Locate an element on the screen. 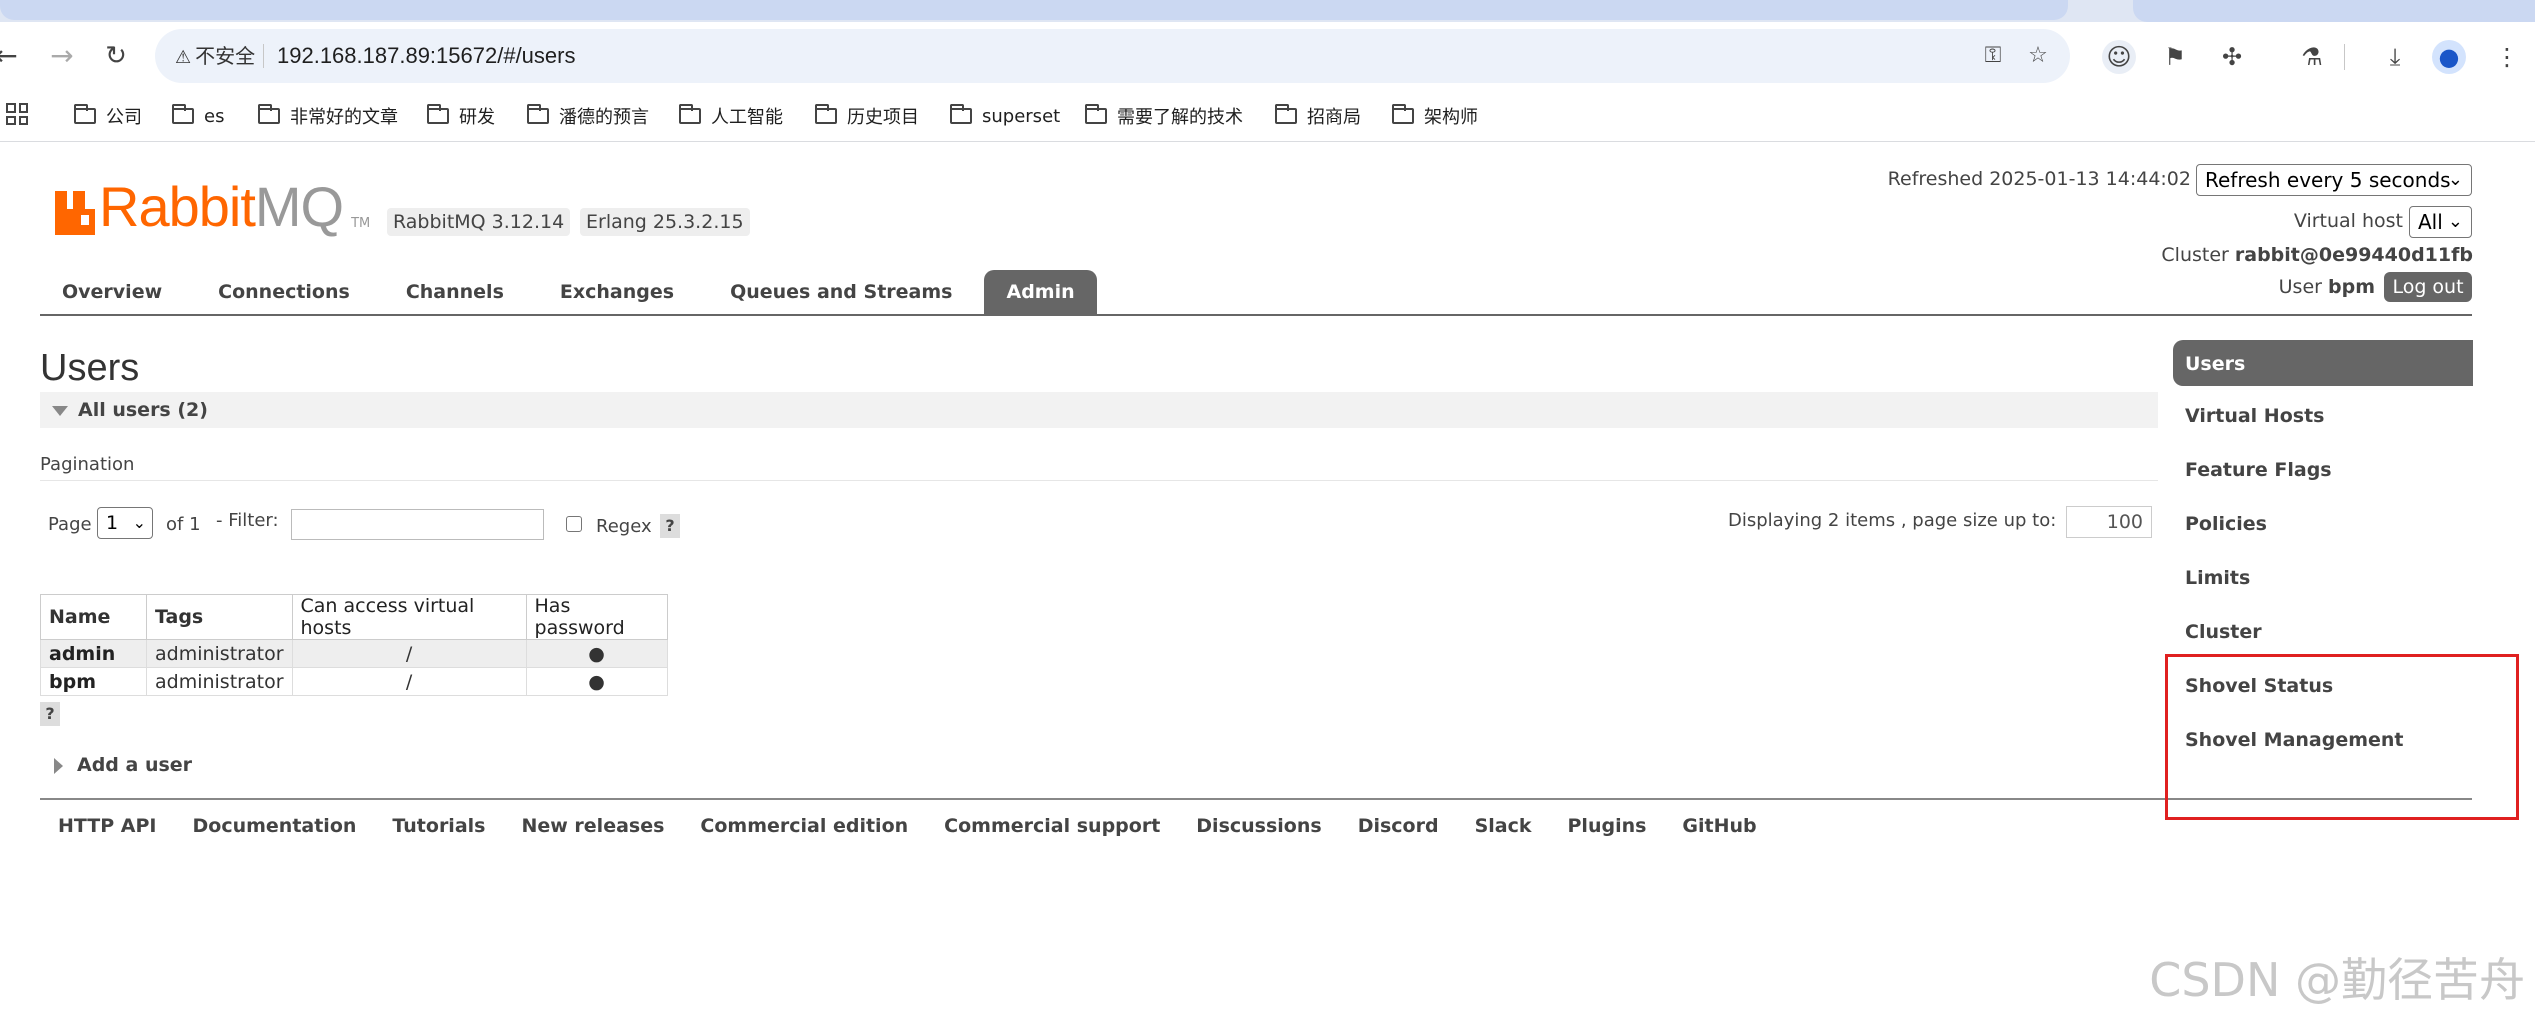 This screenshot has width=2535, height=1020. apps-grid-icon is located at coordinates (17, 114).